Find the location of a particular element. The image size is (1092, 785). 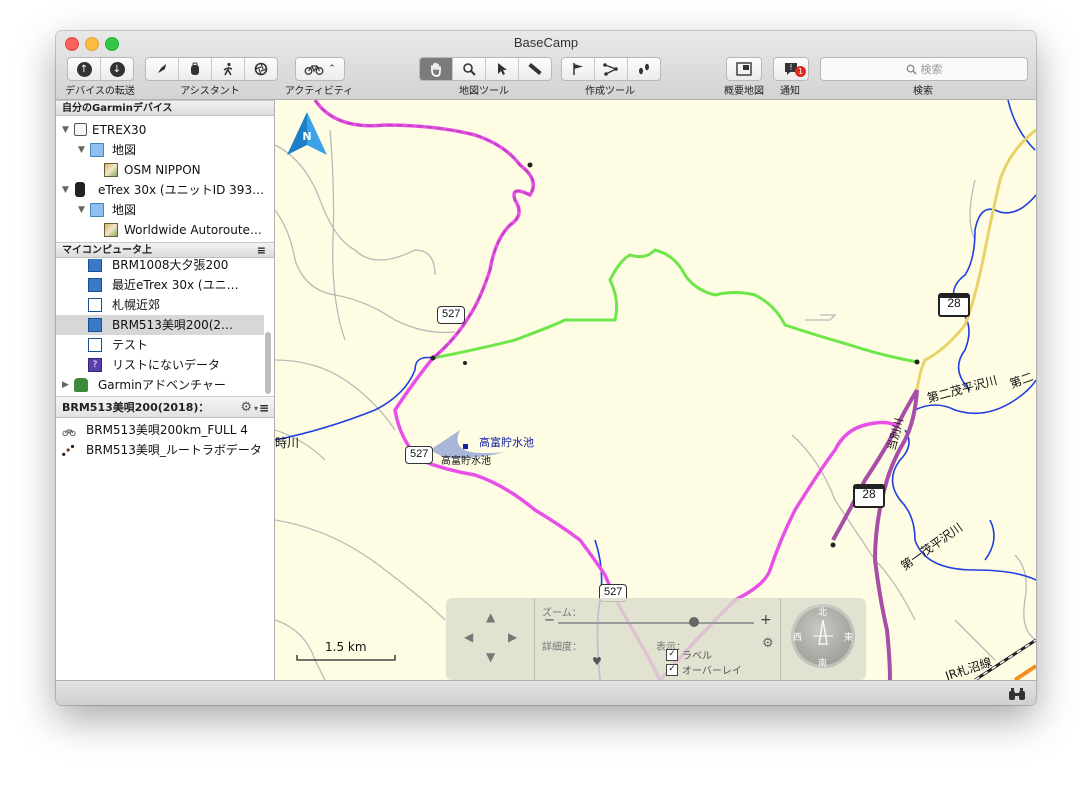

detail-slider-knob: ♥ is located at coordinates (597, 661).